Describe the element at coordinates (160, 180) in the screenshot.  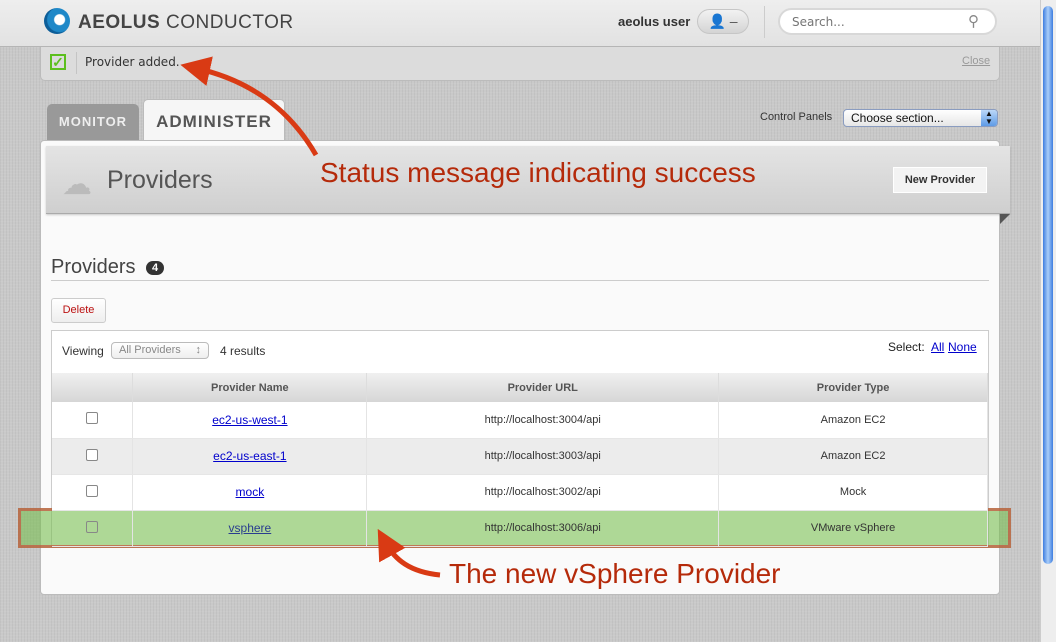
I see `page-title: Providers` at that location.